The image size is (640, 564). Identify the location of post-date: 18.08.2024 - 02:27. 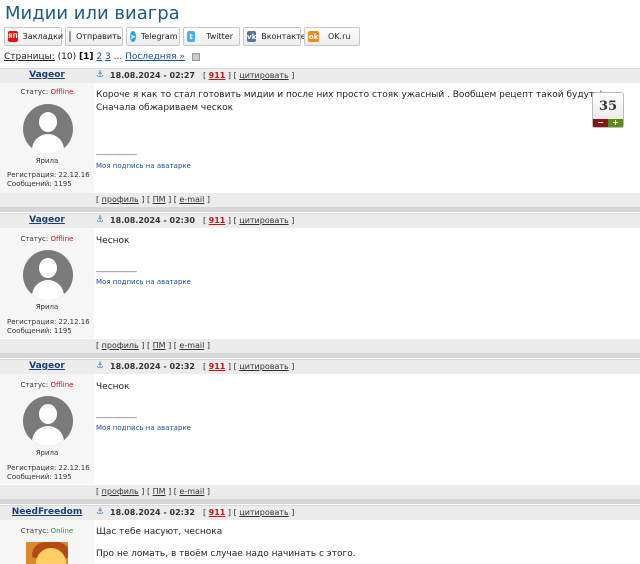
(152, 75).